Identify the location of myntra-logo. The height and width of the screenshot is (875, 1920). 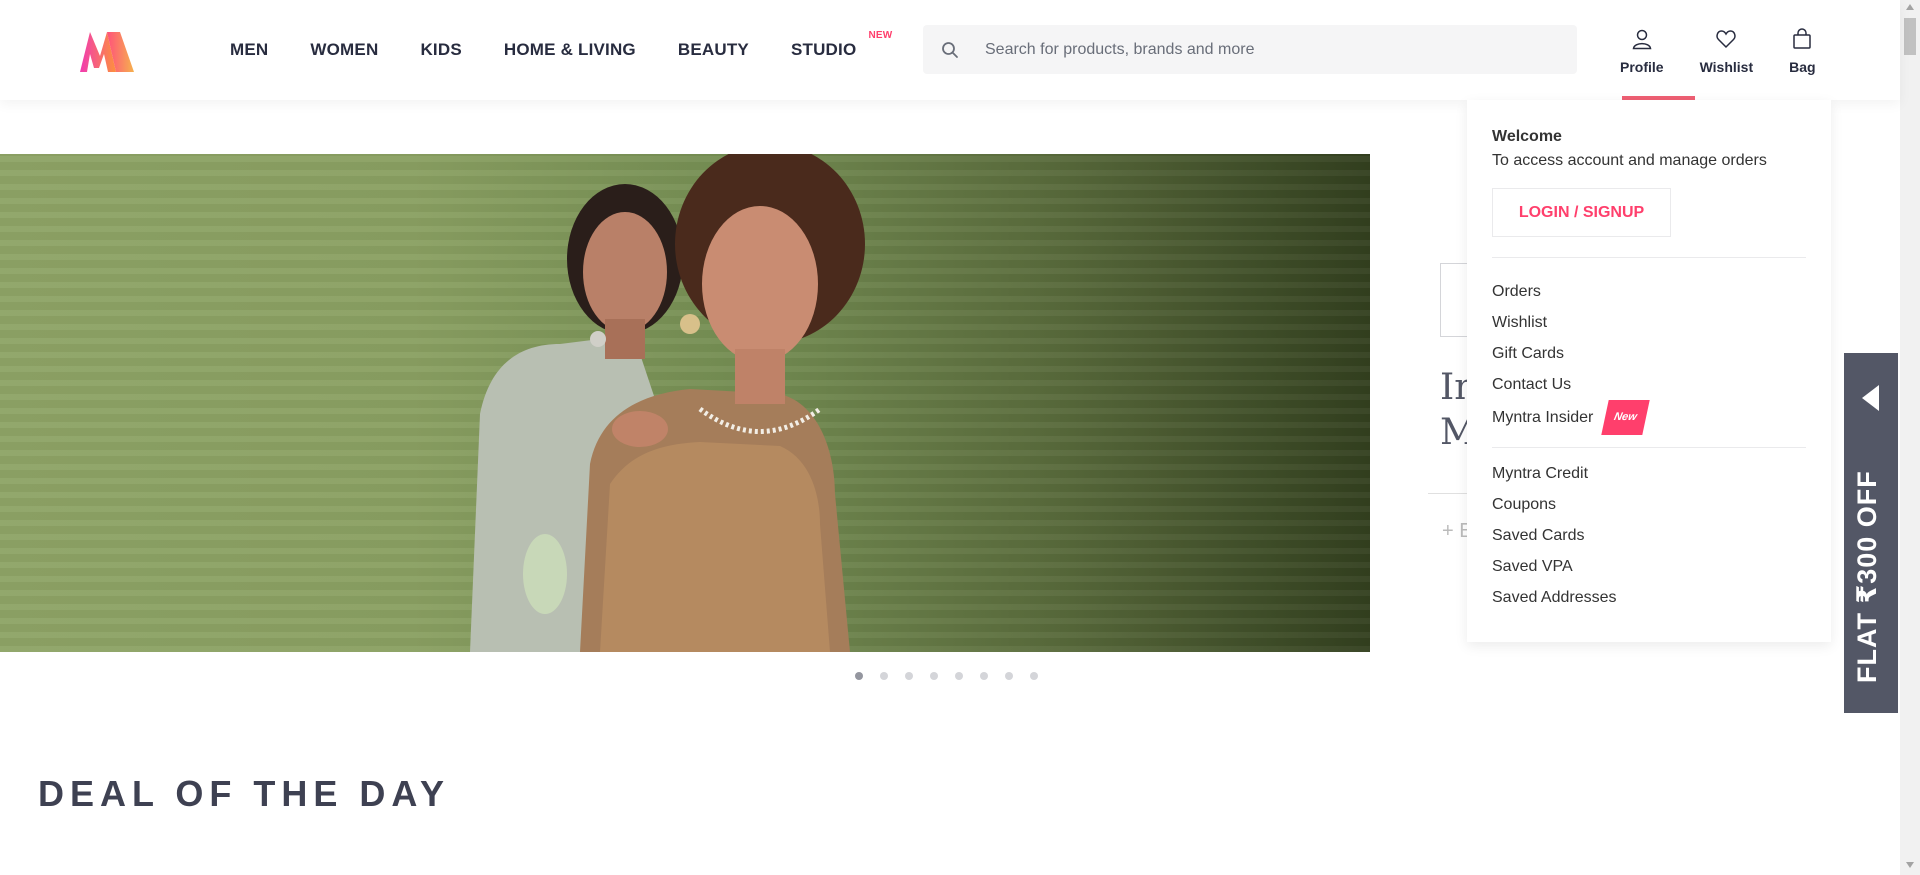
(107, 52).